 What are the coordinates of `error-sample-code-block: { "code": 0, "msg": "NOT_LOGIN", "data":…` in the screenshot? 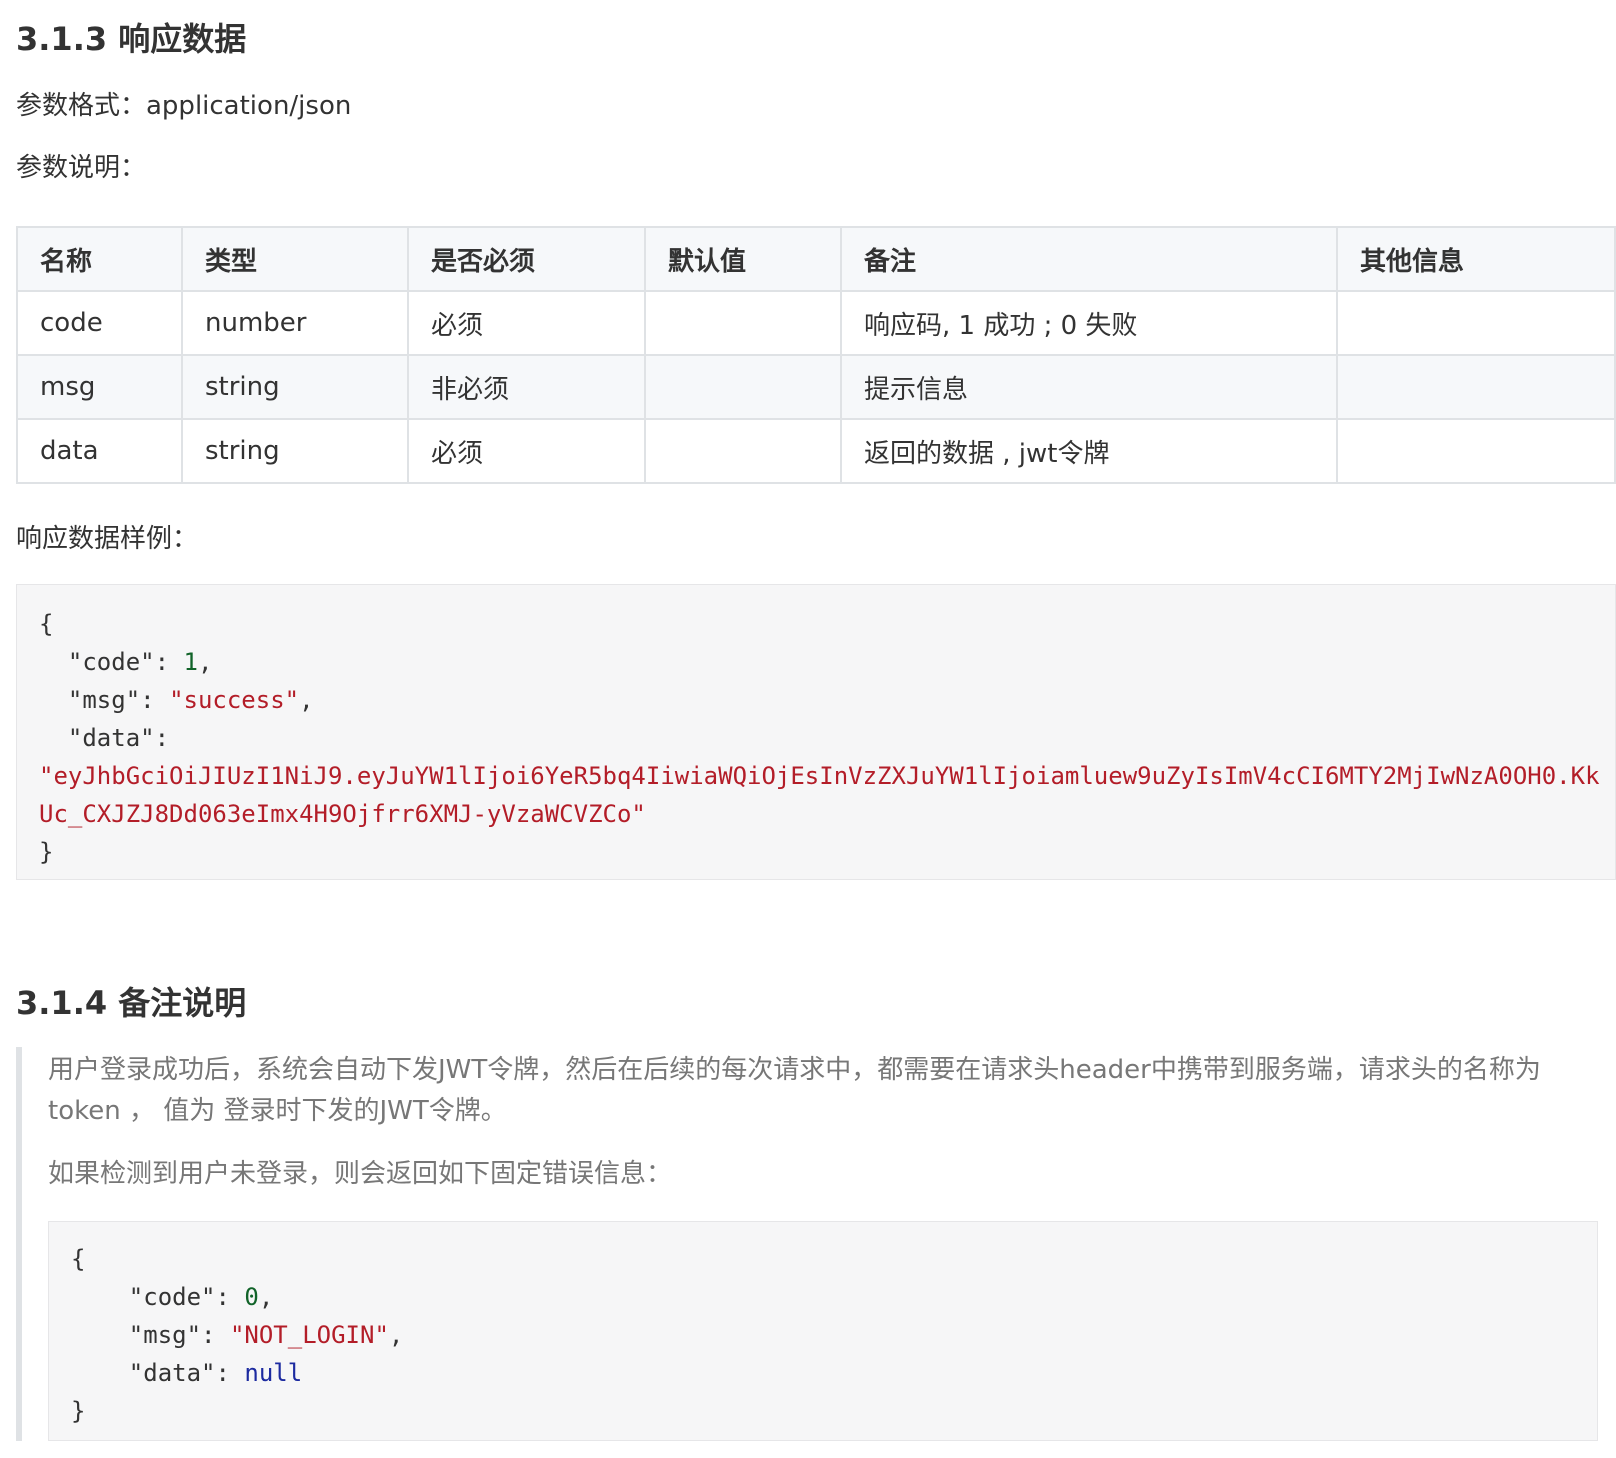 It's located at (823, 1331).